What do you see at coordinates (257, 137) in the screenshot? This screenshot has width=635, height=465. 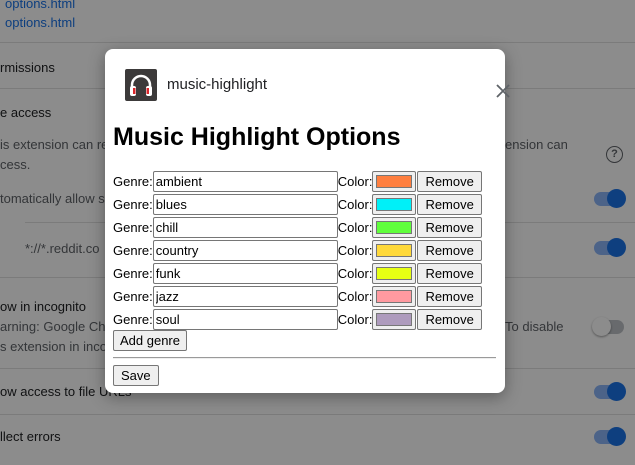 I see `page-title: Music Highlight Options` at bounding box center [257, 137].